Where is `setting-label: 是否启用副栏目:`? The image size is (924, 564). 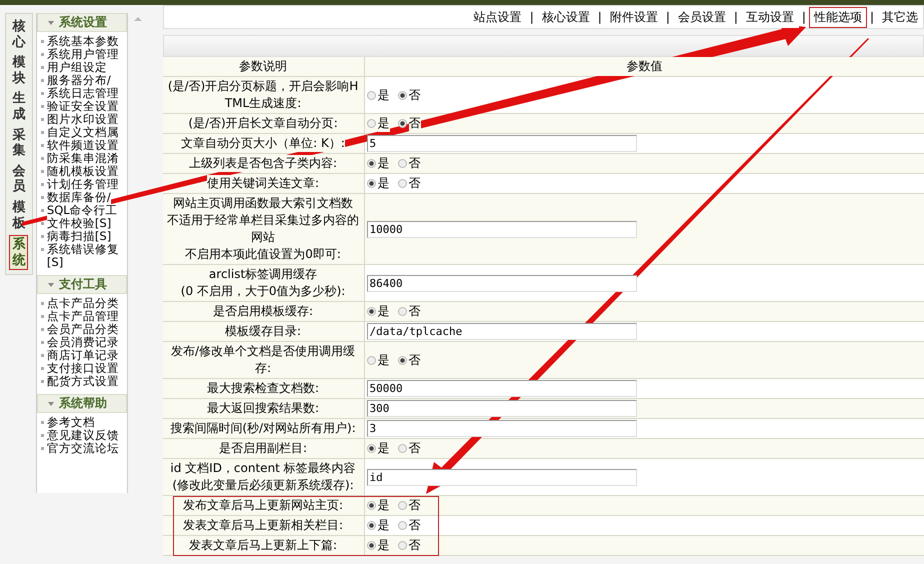
setting-label: 是否启用副栏目: is located at coordinates (263, 448).